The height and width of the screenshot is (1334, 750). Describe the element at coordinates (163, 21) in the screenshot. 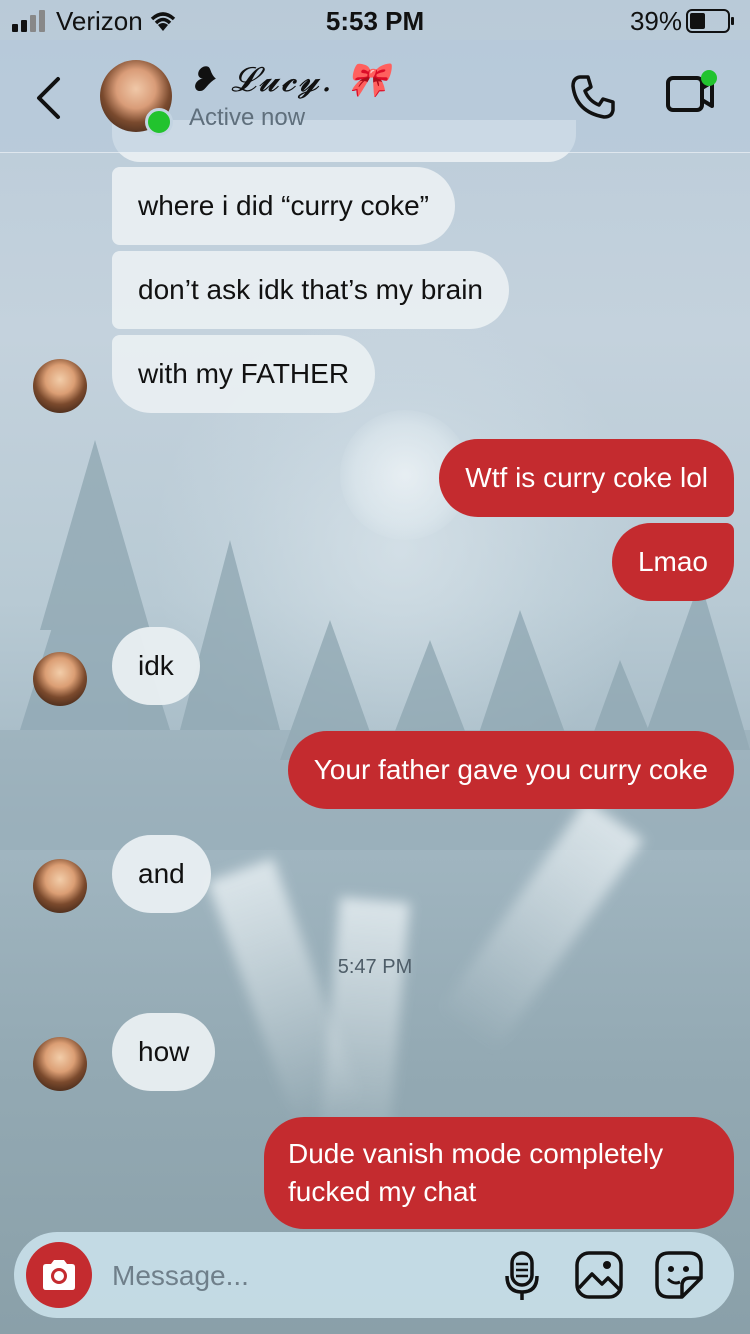

I see `wifi-icon` at that location.